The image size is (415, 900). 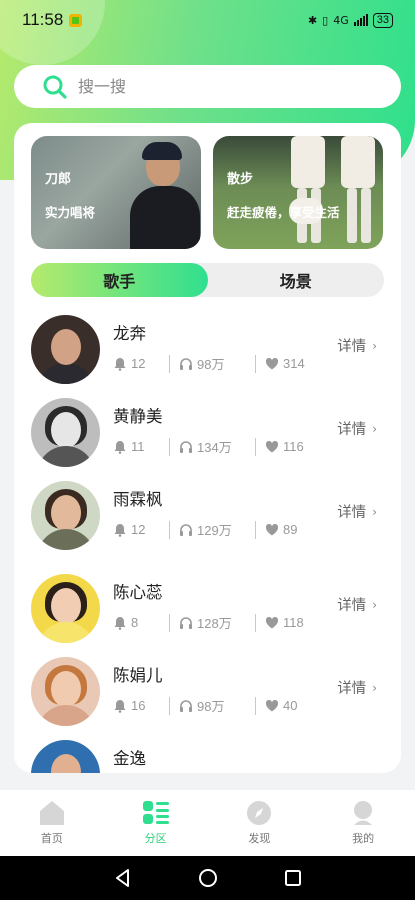 I want to click on singer-name: 雨霖枫, so click(x=138, y=499).